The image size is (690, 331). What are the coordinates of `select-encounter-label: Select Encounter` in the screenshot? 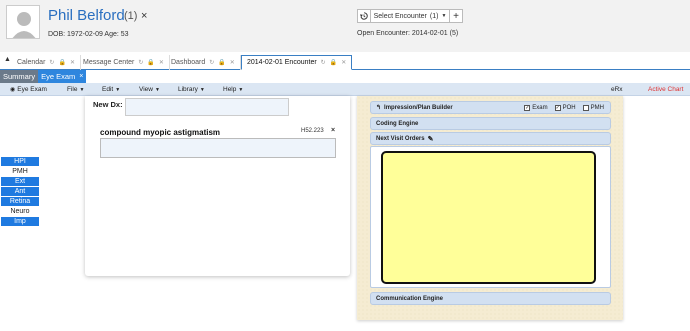 It's located at (400, 16).